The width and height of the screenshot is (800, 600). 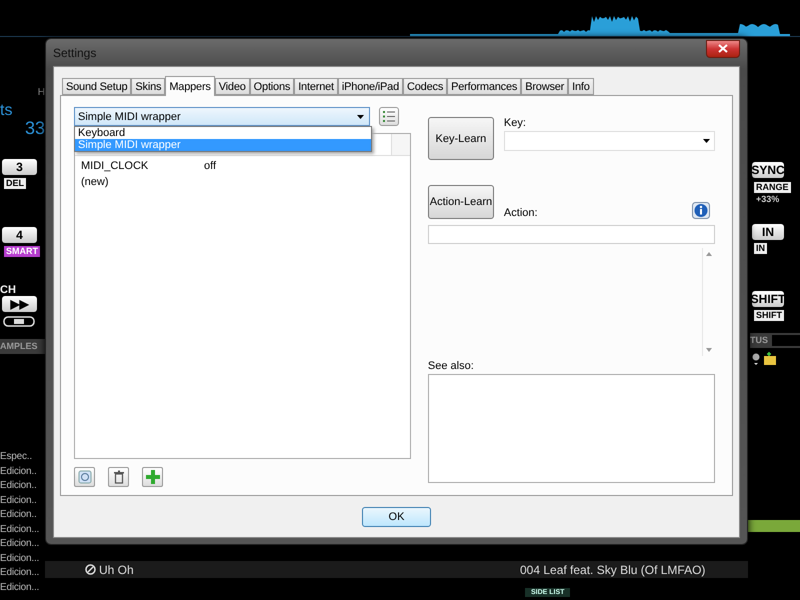 What do you see at coordinates (210, 166) in the screenshot?
I see `mapping-action: off` at bounding box center [210, 166].